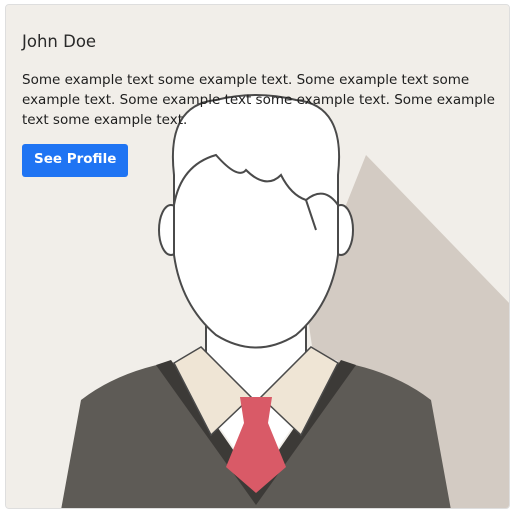 Image resolution: width=513 pixels, height=513 pixels. I want to click on see-profile-button: See Profile, so click(75, 160).